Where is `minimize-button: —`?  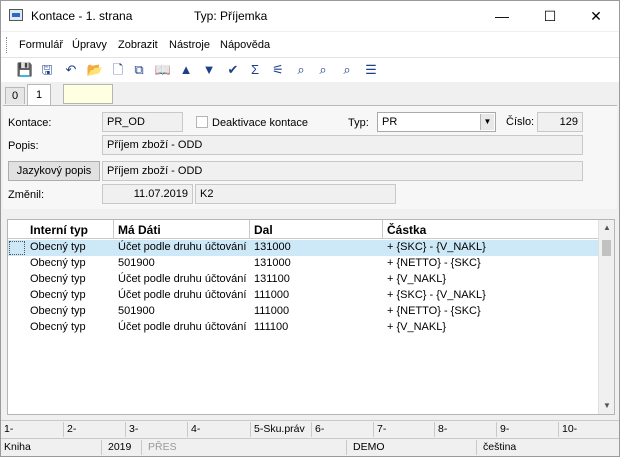
minimize-button: — is located at coordinates (502, 16).